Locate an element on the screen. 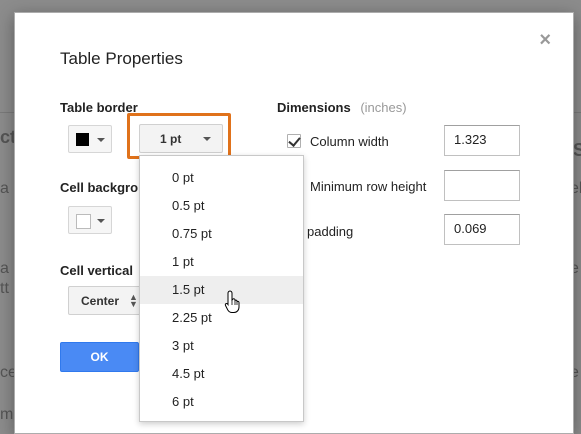 The width and height of the screenshot is (581, 434). menu-item-0-5pt: 0.5 pt is located at coordinates (221, 206).